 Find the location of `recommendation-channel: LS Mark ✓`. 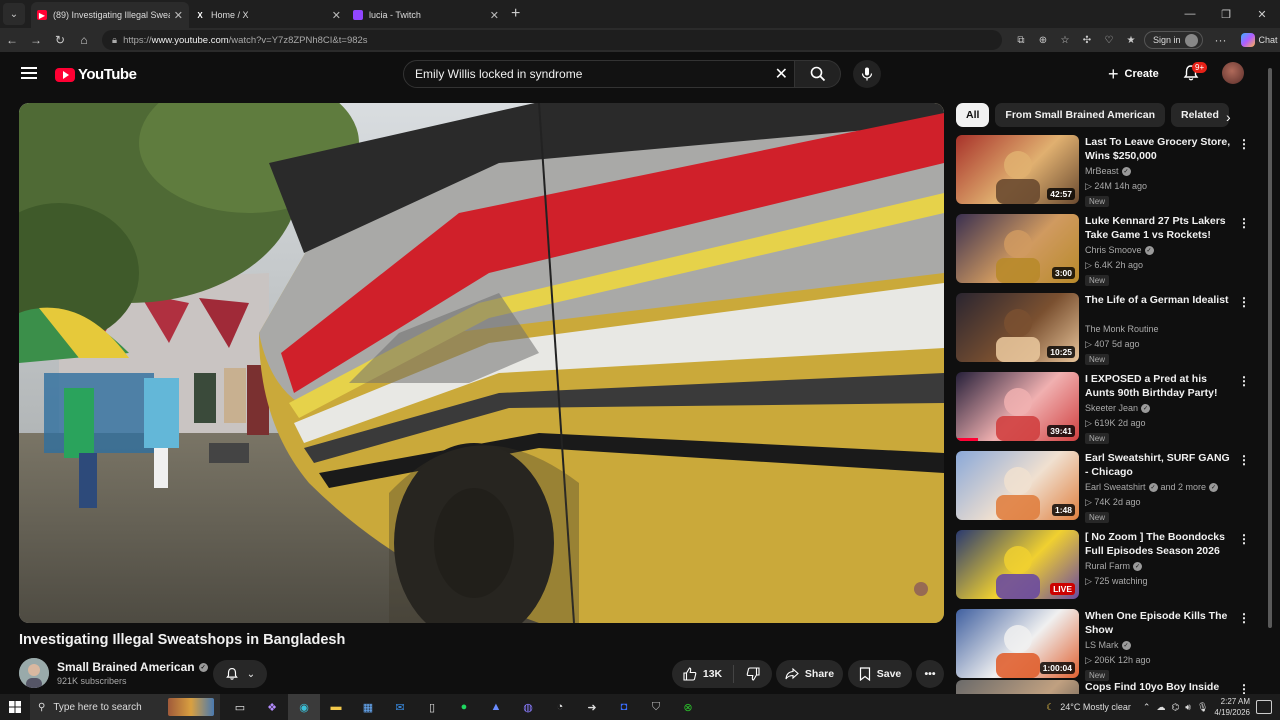

recommendation-channel: LS Mark ✓ is located at coordinates (1108, 645).